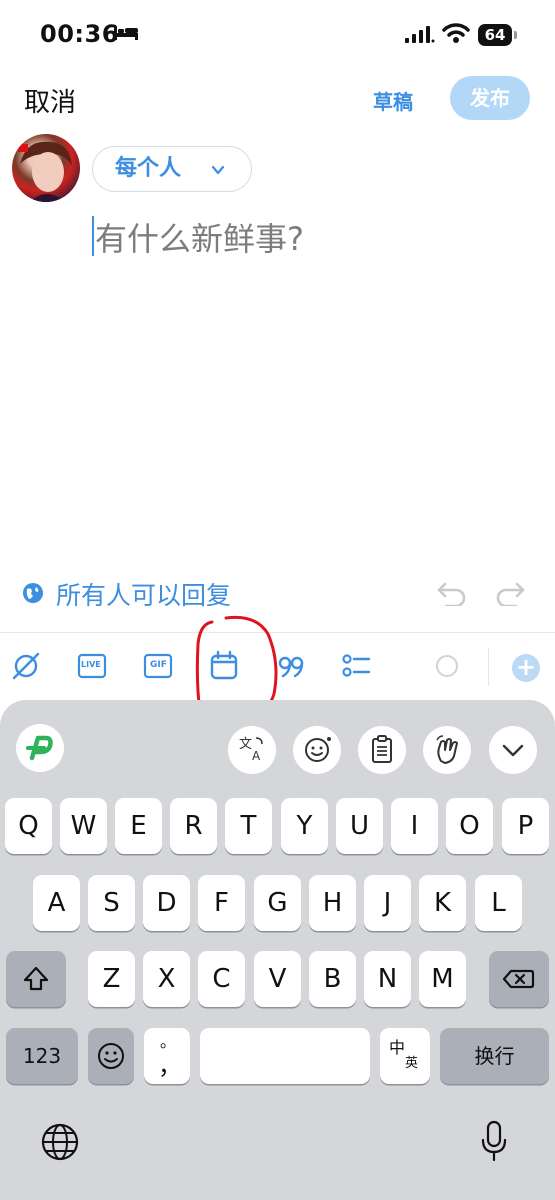  I want to click on audience-label: 每个人, so click(148, 168).